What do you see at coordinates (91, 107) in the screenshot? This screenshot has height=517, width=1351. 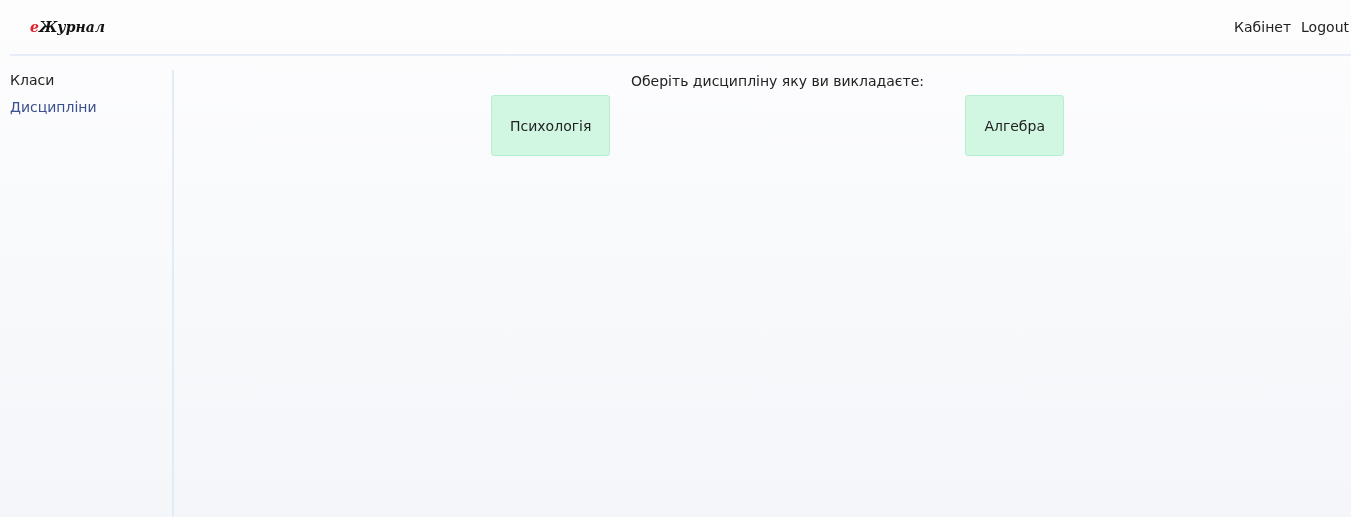 I see `sidebar-item: Дисципліни` at bounding box center [91, 107].